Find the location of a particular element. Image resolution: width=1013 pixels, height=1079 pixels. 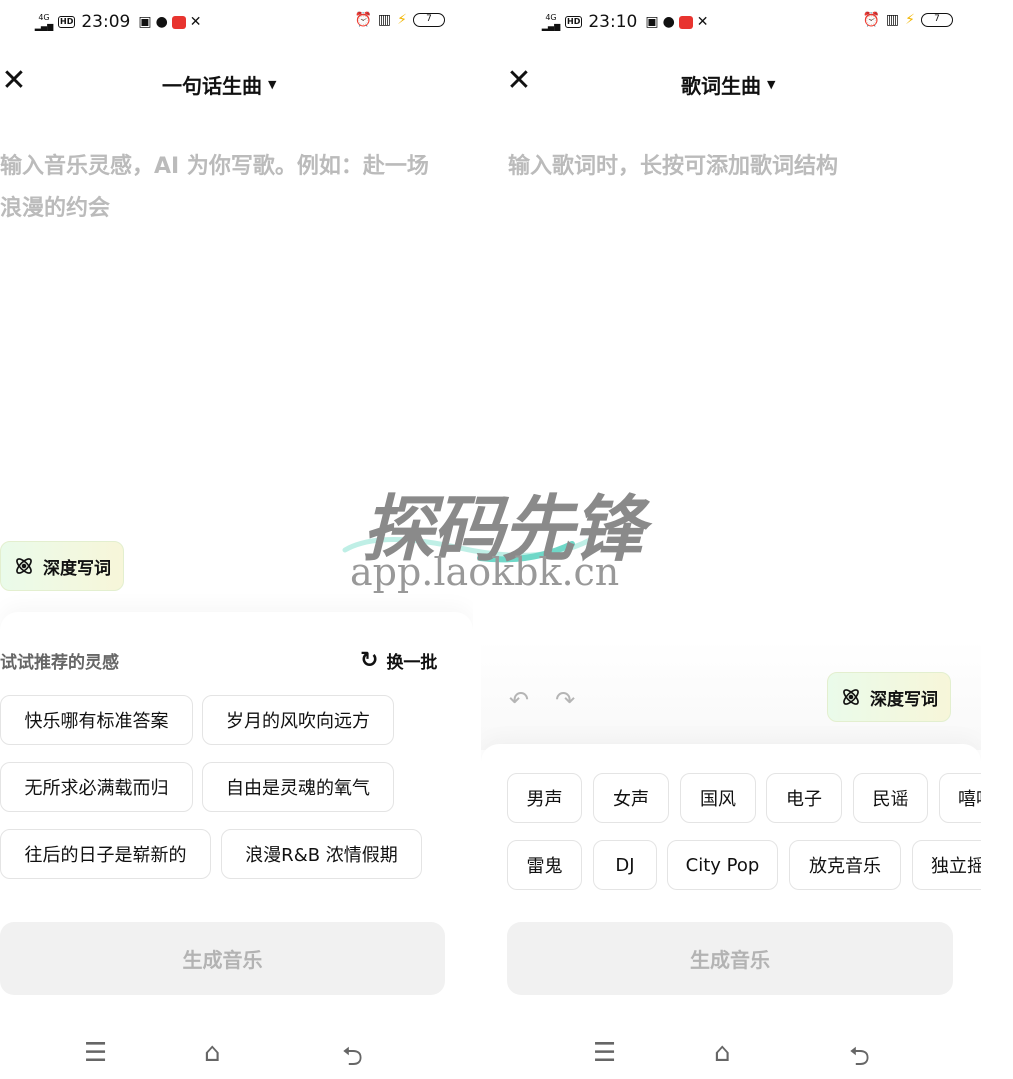

status-time: 23:10 is located at coordinates (613, 22).